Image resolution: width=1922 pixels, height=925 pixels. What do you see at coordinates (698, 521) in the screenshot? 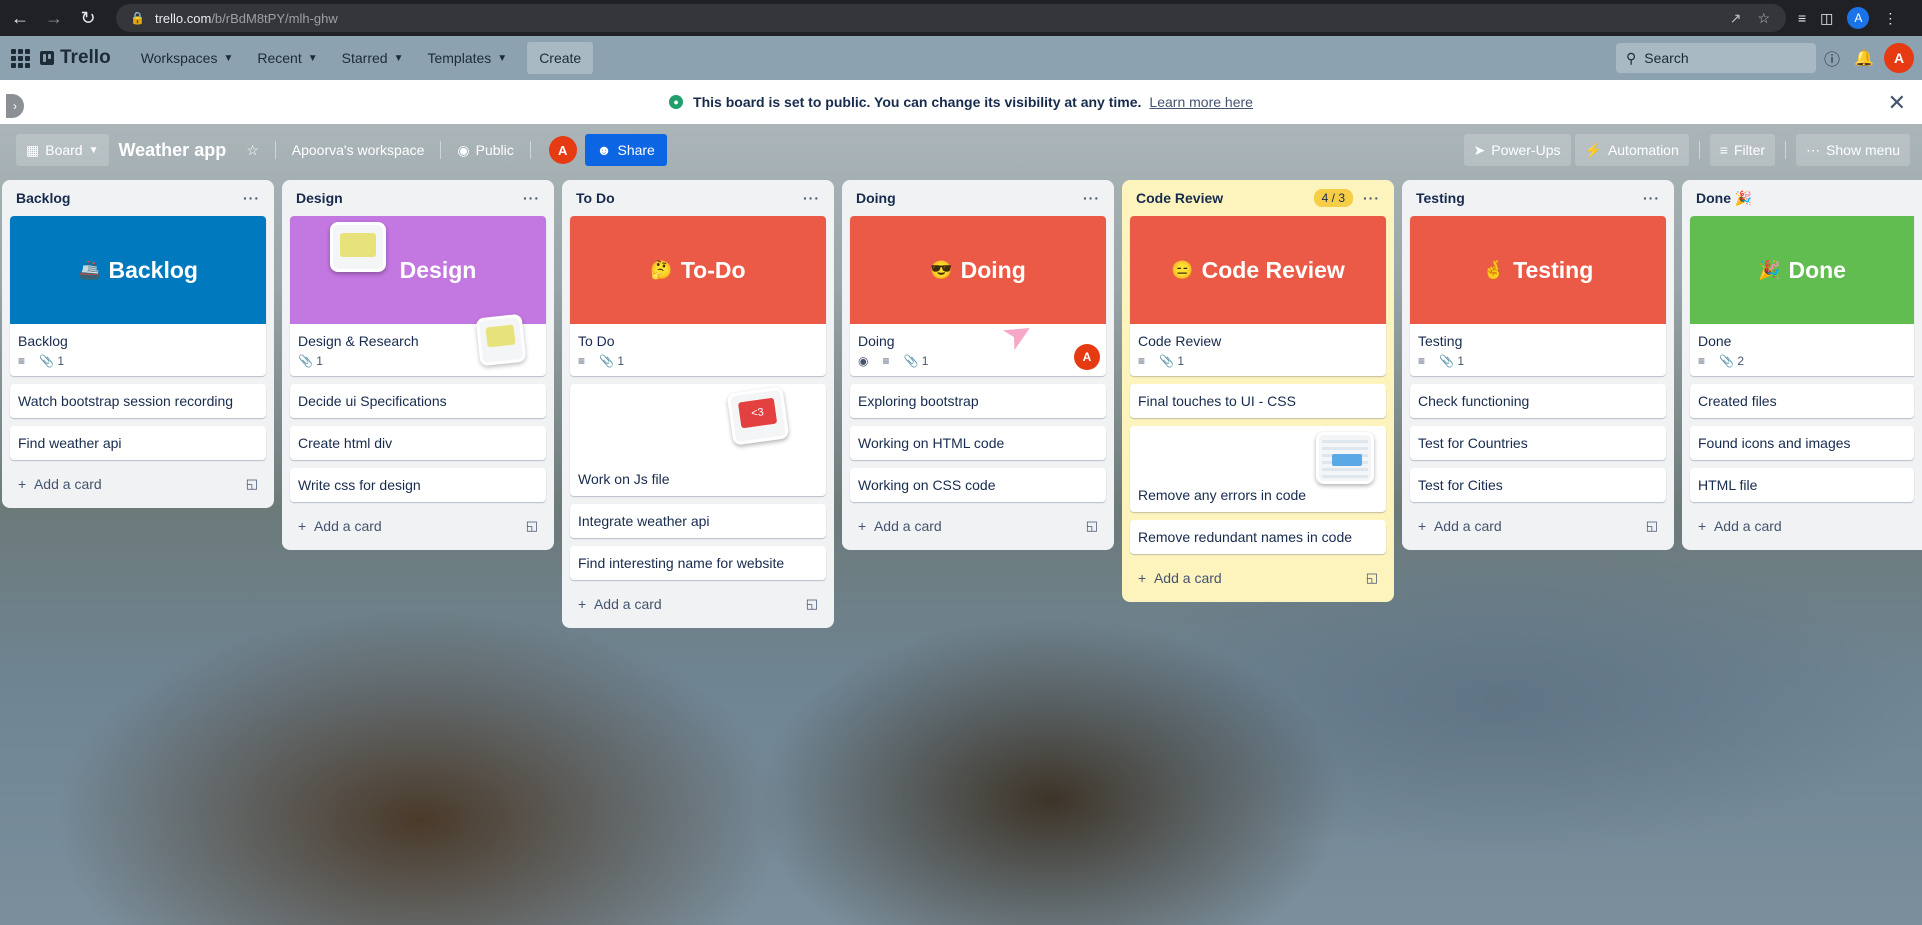
I see `list-card: Integrate weather api` at bounding box center [698, 521].